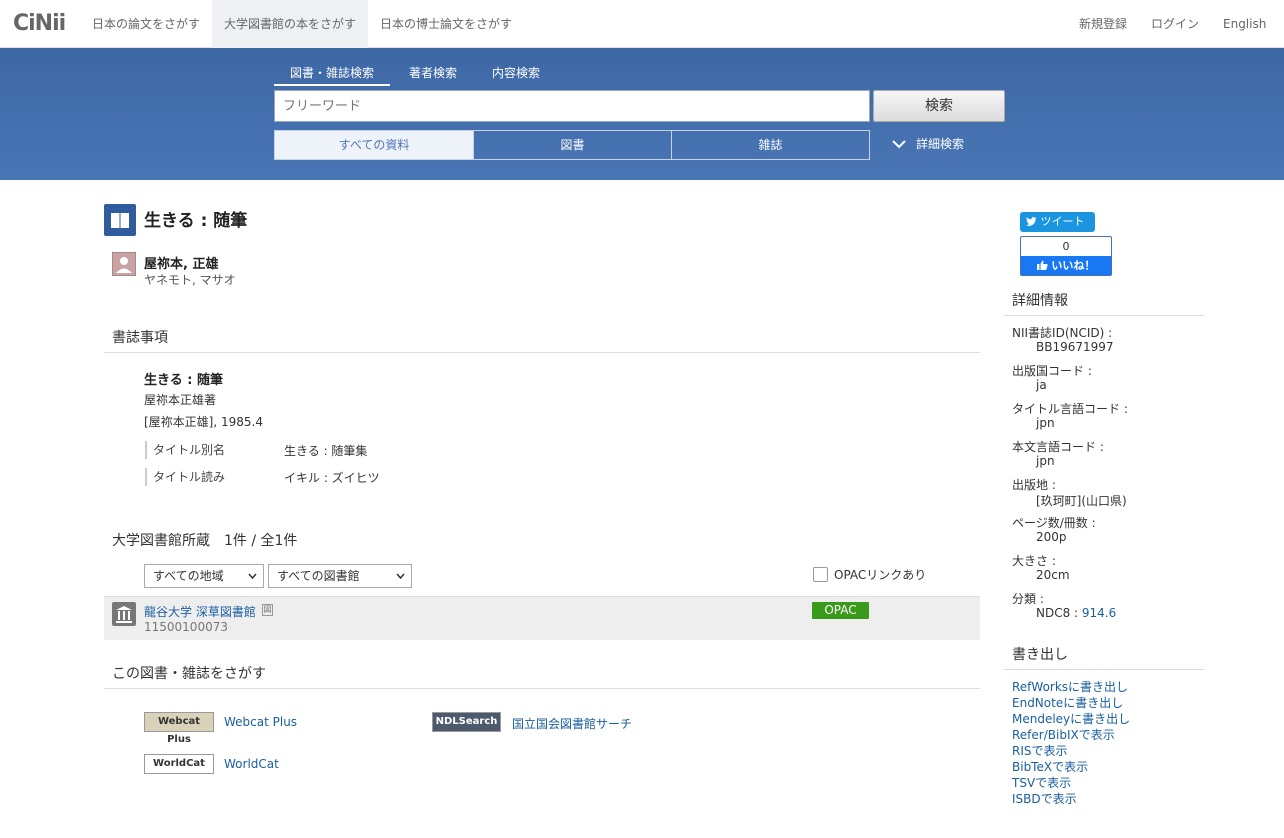 Image resolution: width=1284 pixels, height=838 pixels. What do you see at coordinates (880, 575) in the screenshot?
I see `opac-filter-label: OPACリンクあり` at bounding box center [880, 575].